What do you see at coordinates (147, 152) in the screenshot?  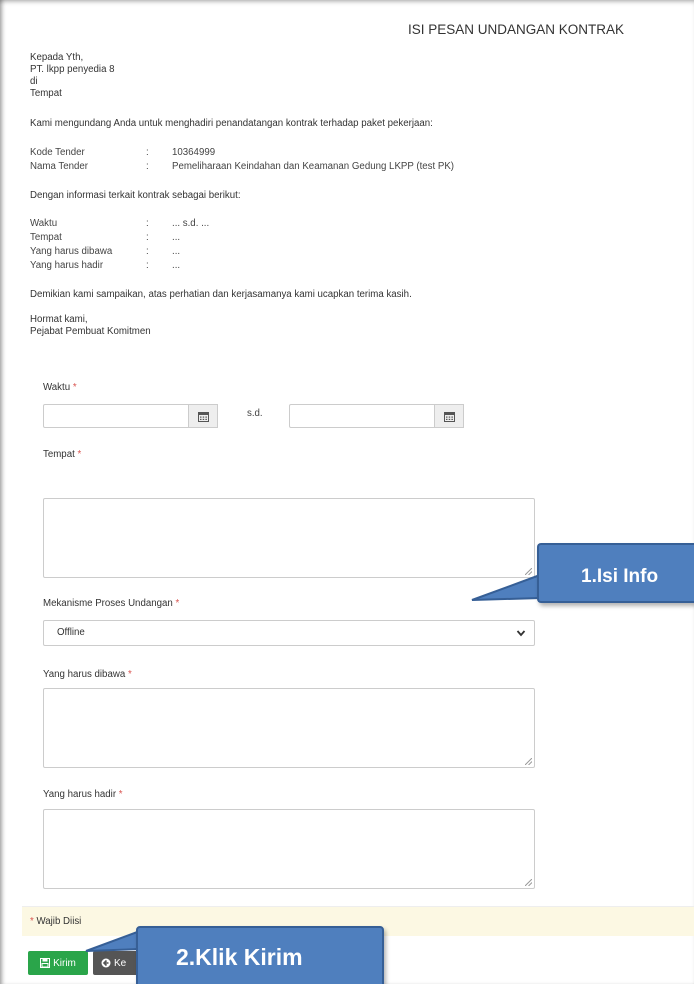 I see `tender-code-sep: :` at bounding box center [147, 152].